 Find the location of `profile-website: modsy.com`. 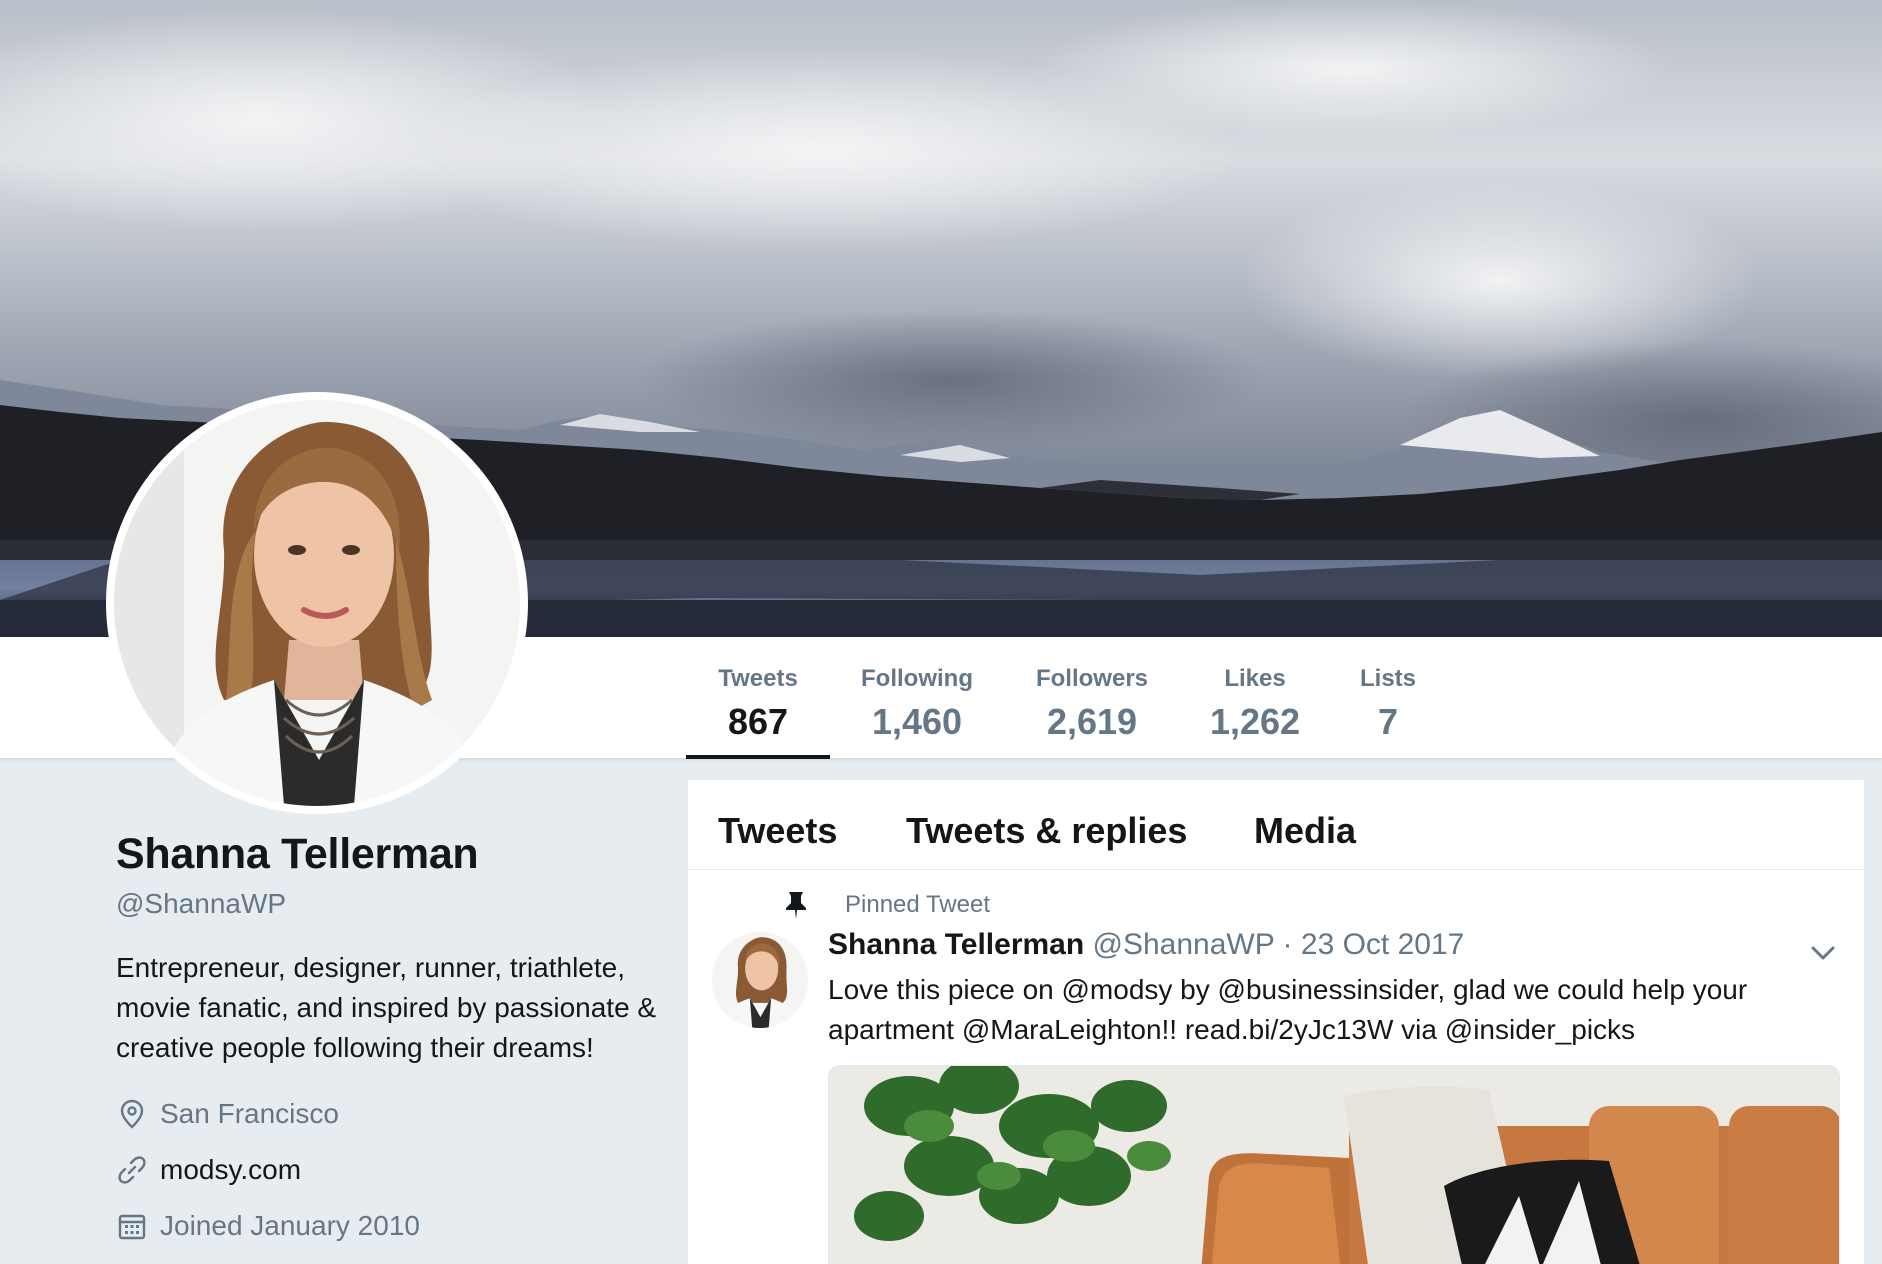

profile-website: modsy.com is located at coordinates (208, 1170).